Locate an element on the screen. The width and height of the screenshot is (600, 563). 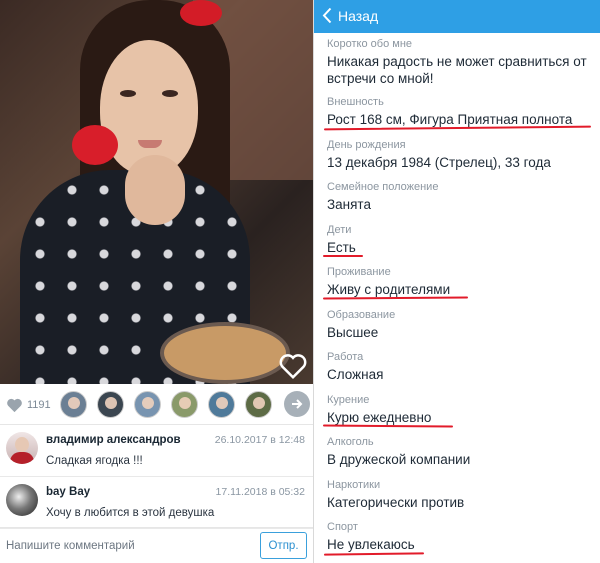
field-residence: Проживание Живу с родителями is located at coordinates (462, 282).